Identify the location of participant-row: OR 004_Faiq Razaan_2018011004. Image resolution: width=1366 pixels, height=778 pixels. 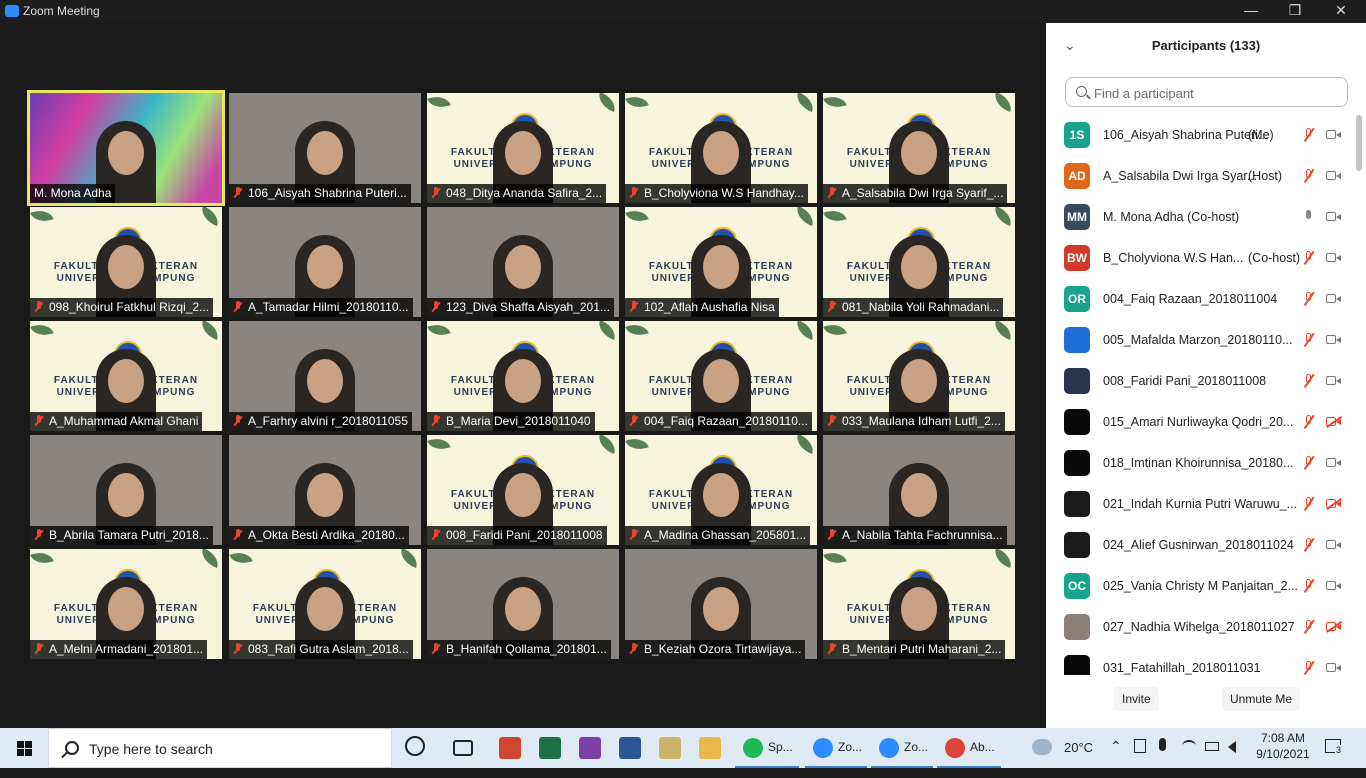
(1200, 299).